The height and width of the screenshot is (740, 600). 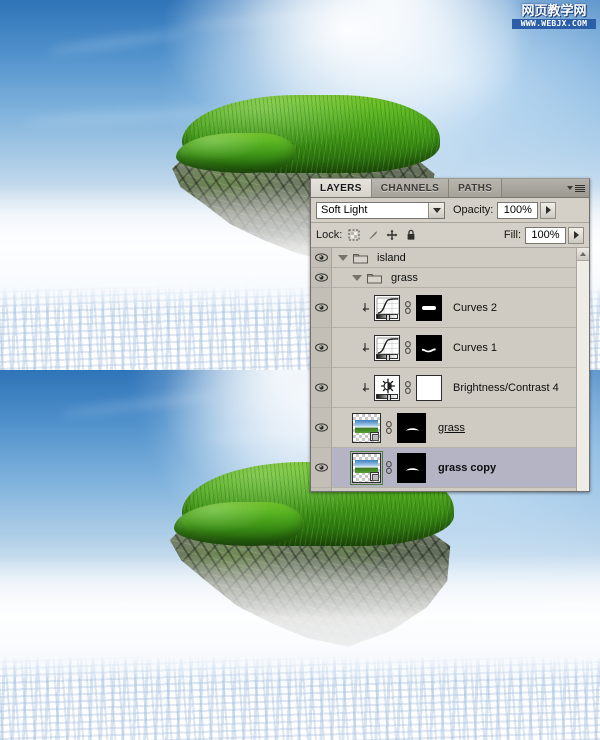 I want to click on tab-channels: CHANNELS, so click(x=410, y=188).